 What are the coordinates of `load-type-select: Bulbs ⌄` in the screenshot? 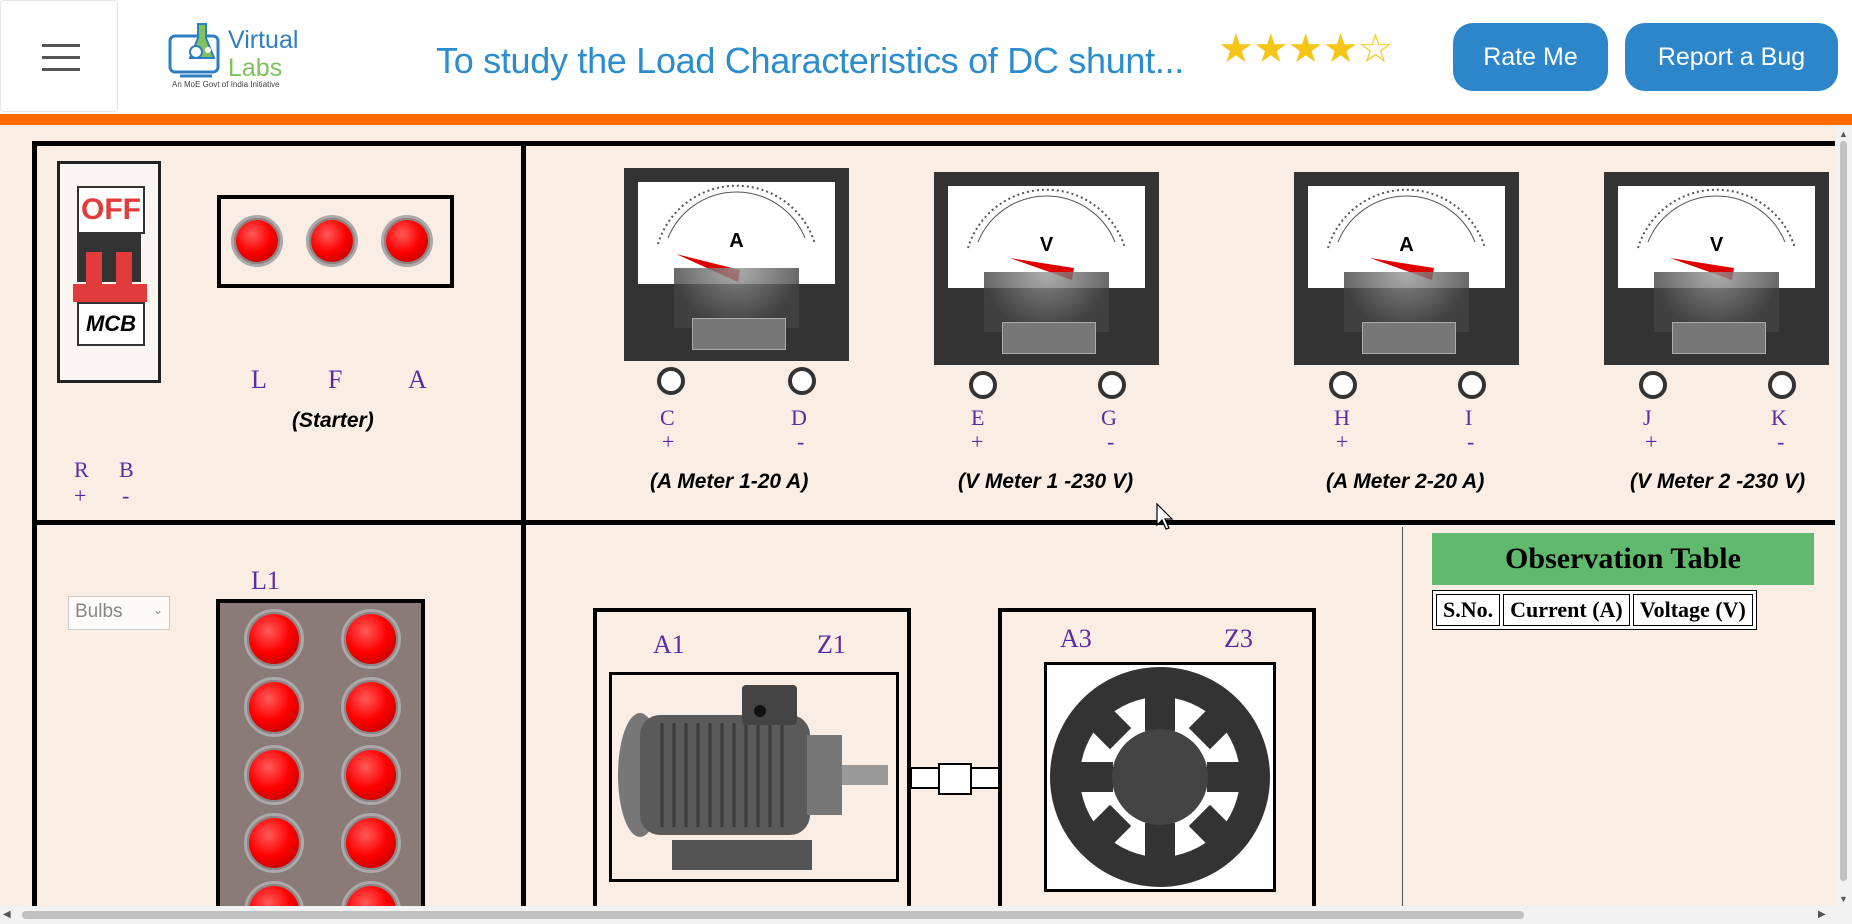 It's located at (119, 613).